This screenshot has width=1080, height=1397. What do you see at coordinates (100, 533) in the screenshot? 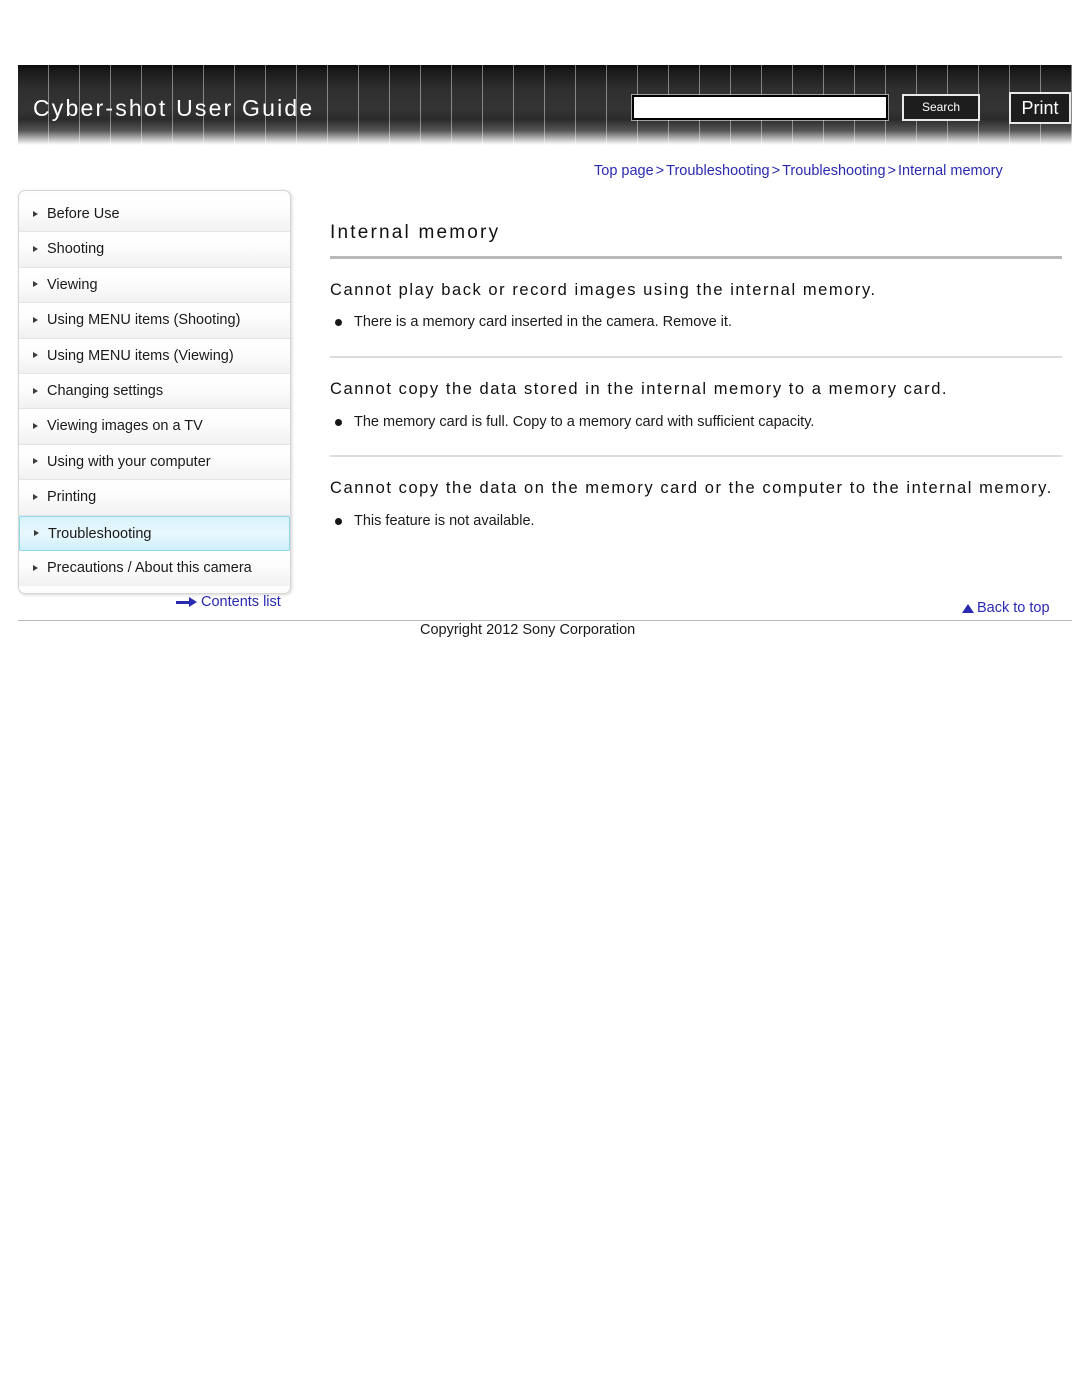
I see `sidebar-item-label: Troubleshooting` at bounding box center [100, 533].